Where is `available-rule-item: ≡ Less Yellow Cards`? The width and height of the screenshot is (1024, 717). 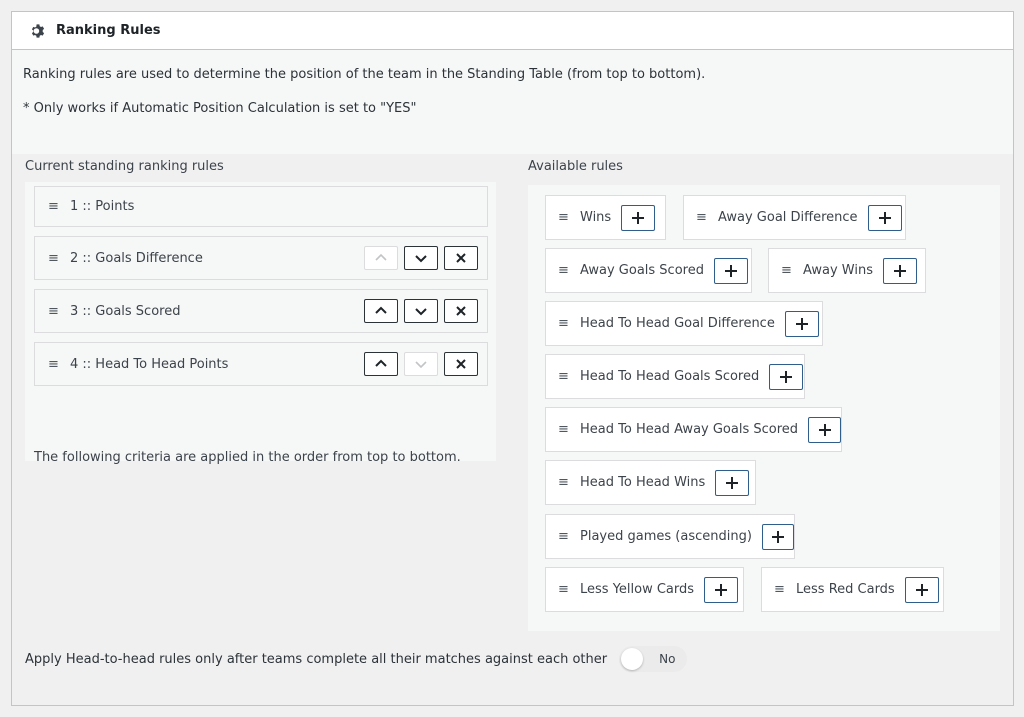
available-rule-item: ≡ Less Yellow Cards is located at coordinates (644, 589).